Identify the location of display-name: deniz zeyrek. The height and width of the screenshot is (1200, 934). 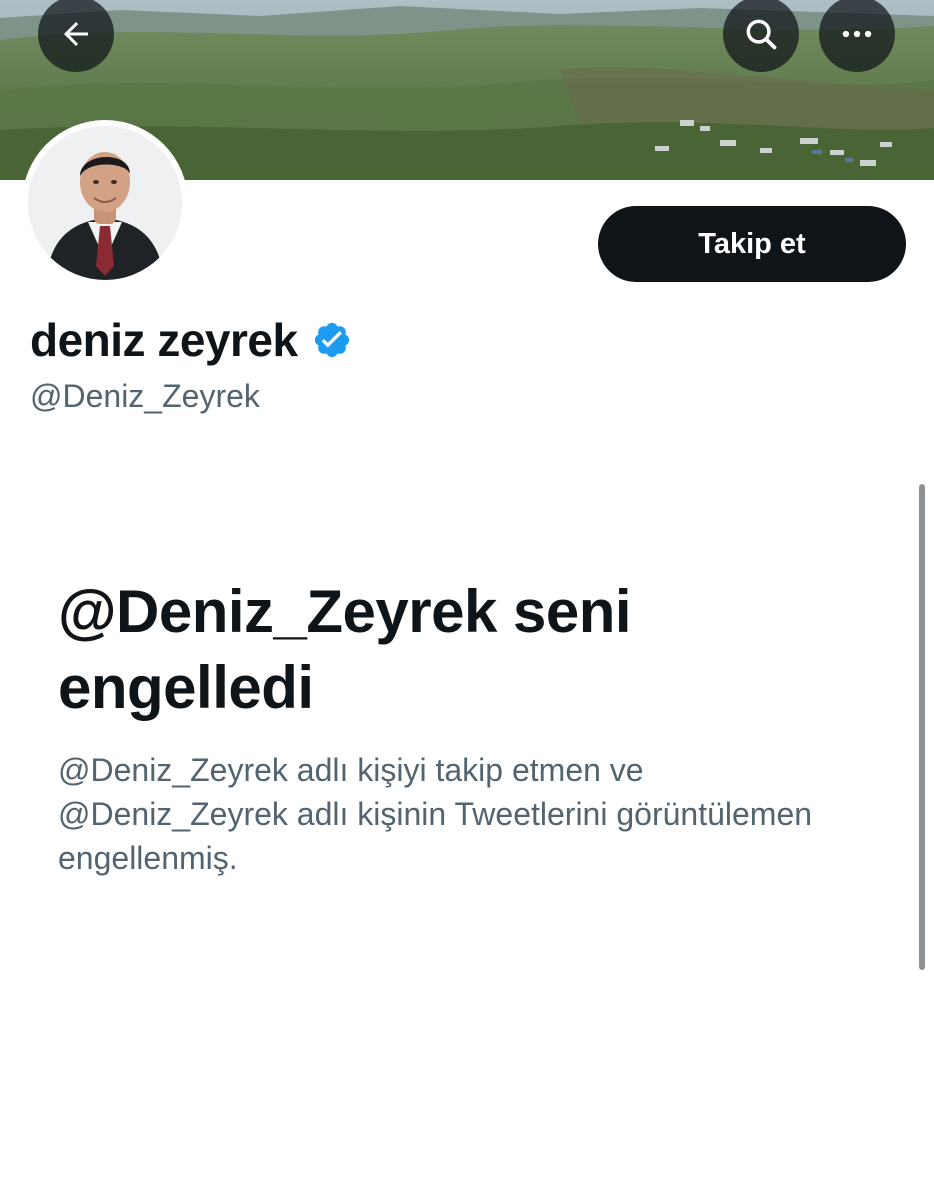
(164, 340).